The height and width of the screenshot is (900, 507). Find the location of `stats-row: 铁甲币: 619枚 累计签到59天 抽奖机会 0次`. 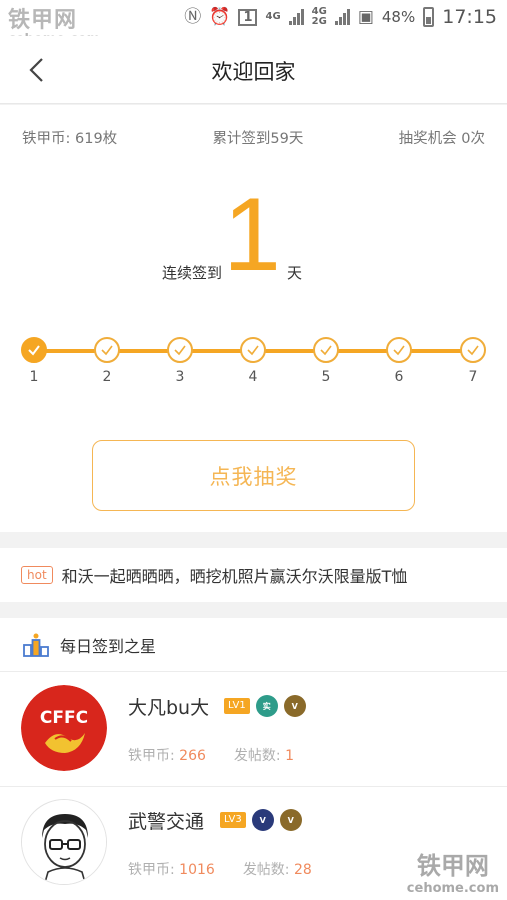

stats-row: 铁甲币: 619枚 累计签到59天 抽奖机会 0次 is located at coordinates (253, 137).